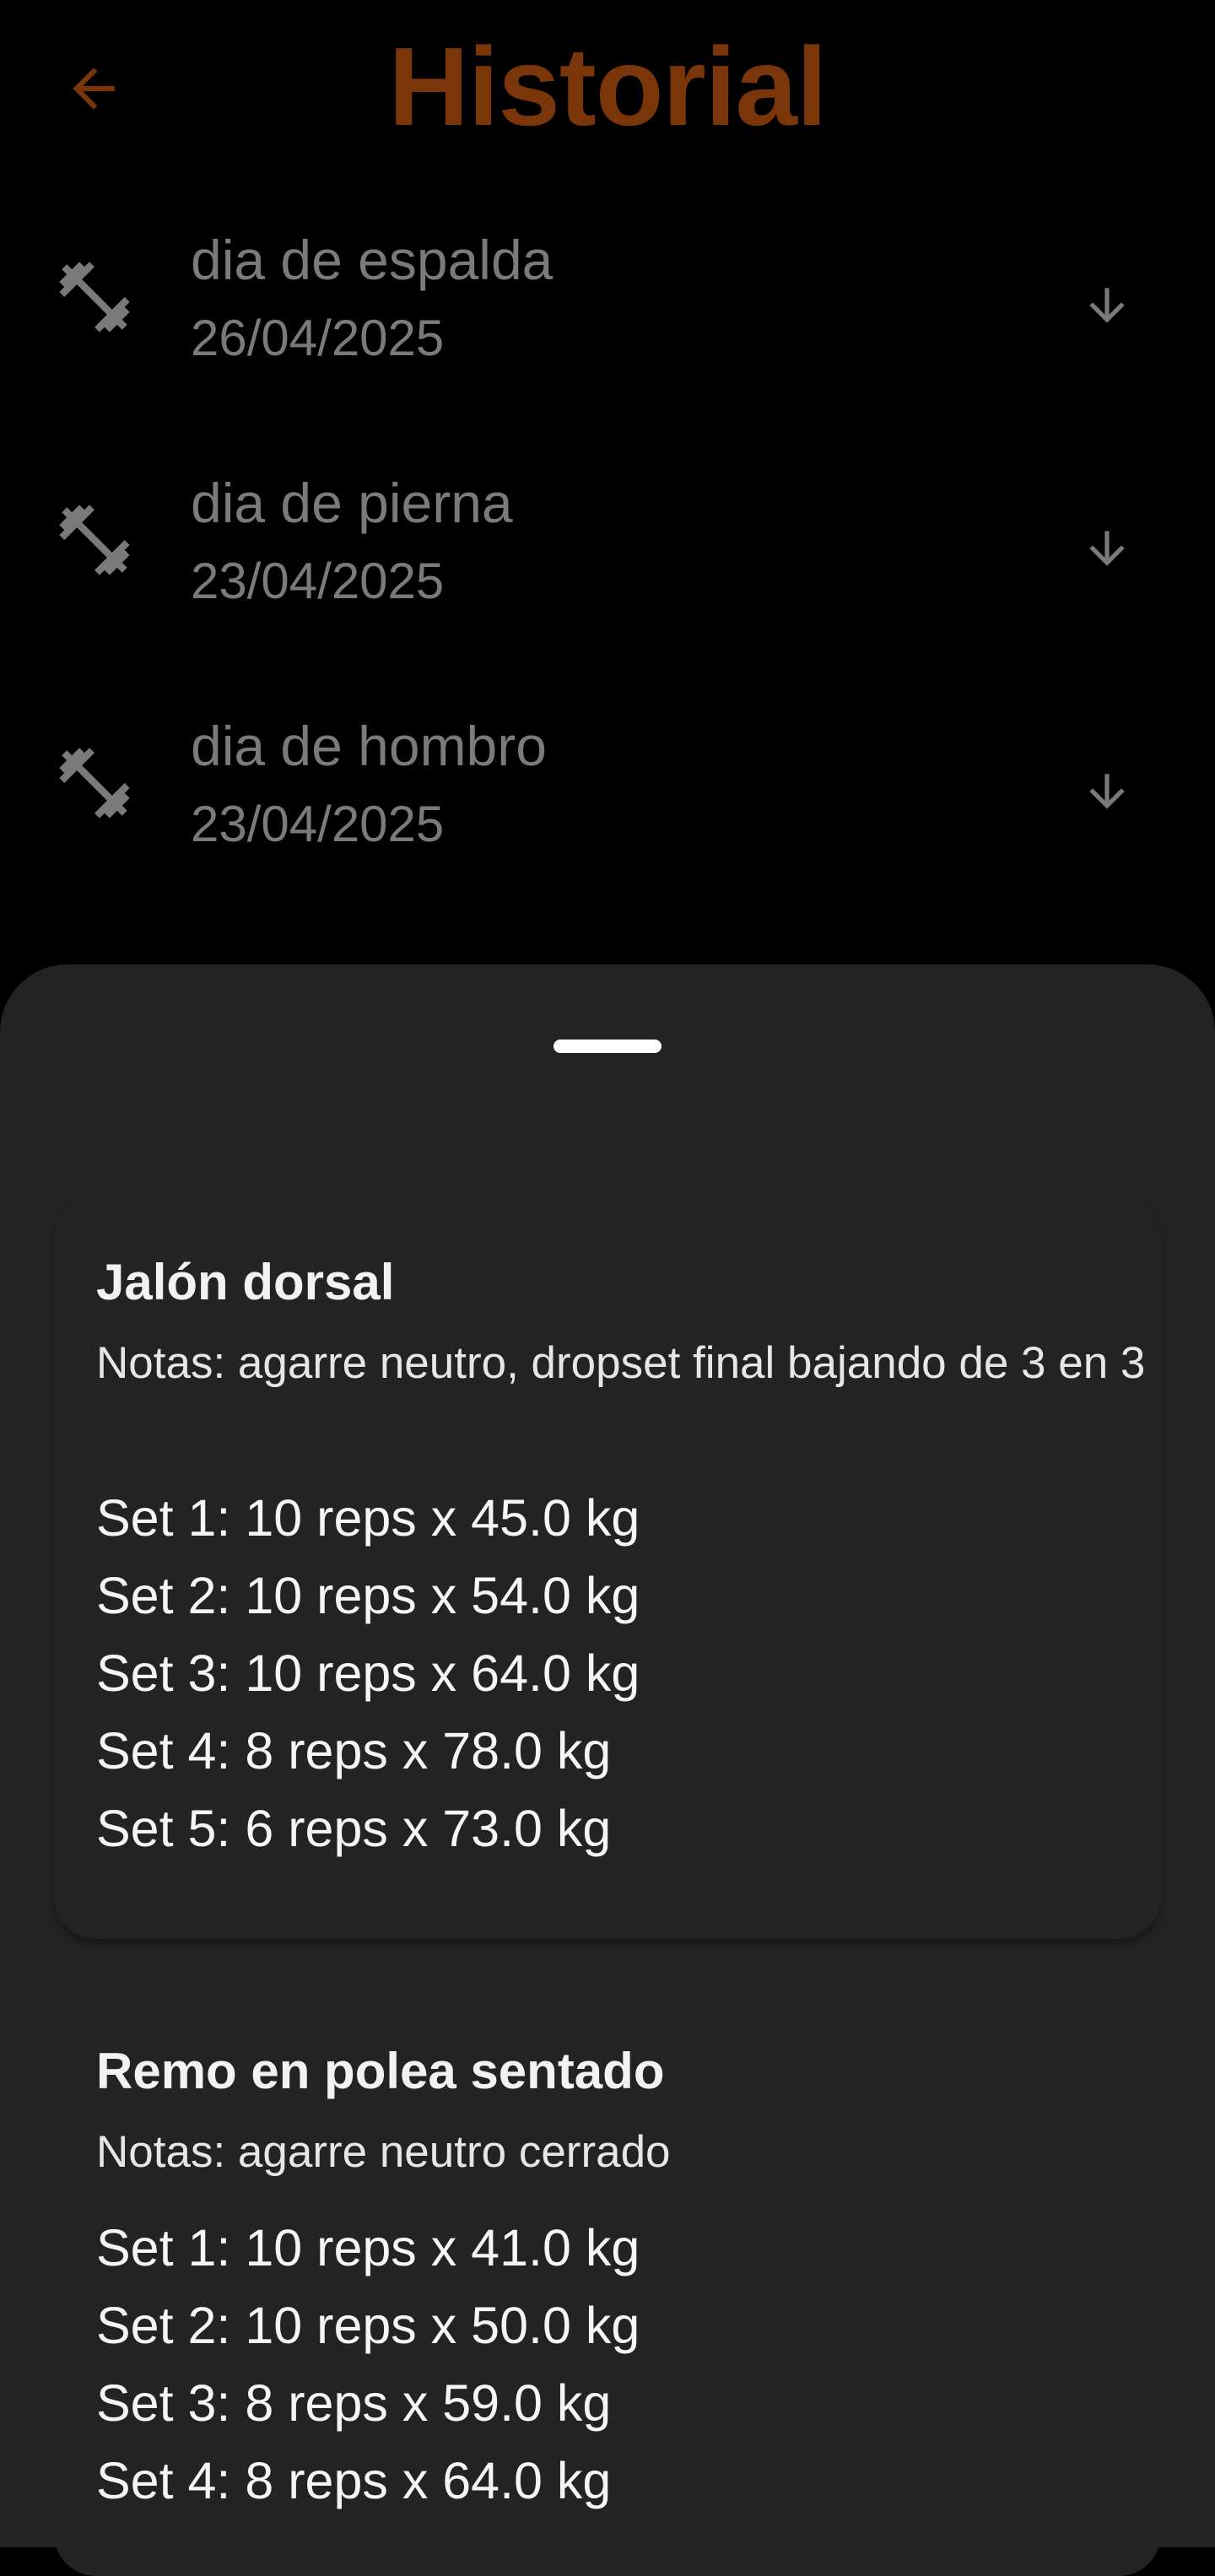  I want to click on set-line: Set 2: 10 reps x 54.0 kg, so click(368, 1595).